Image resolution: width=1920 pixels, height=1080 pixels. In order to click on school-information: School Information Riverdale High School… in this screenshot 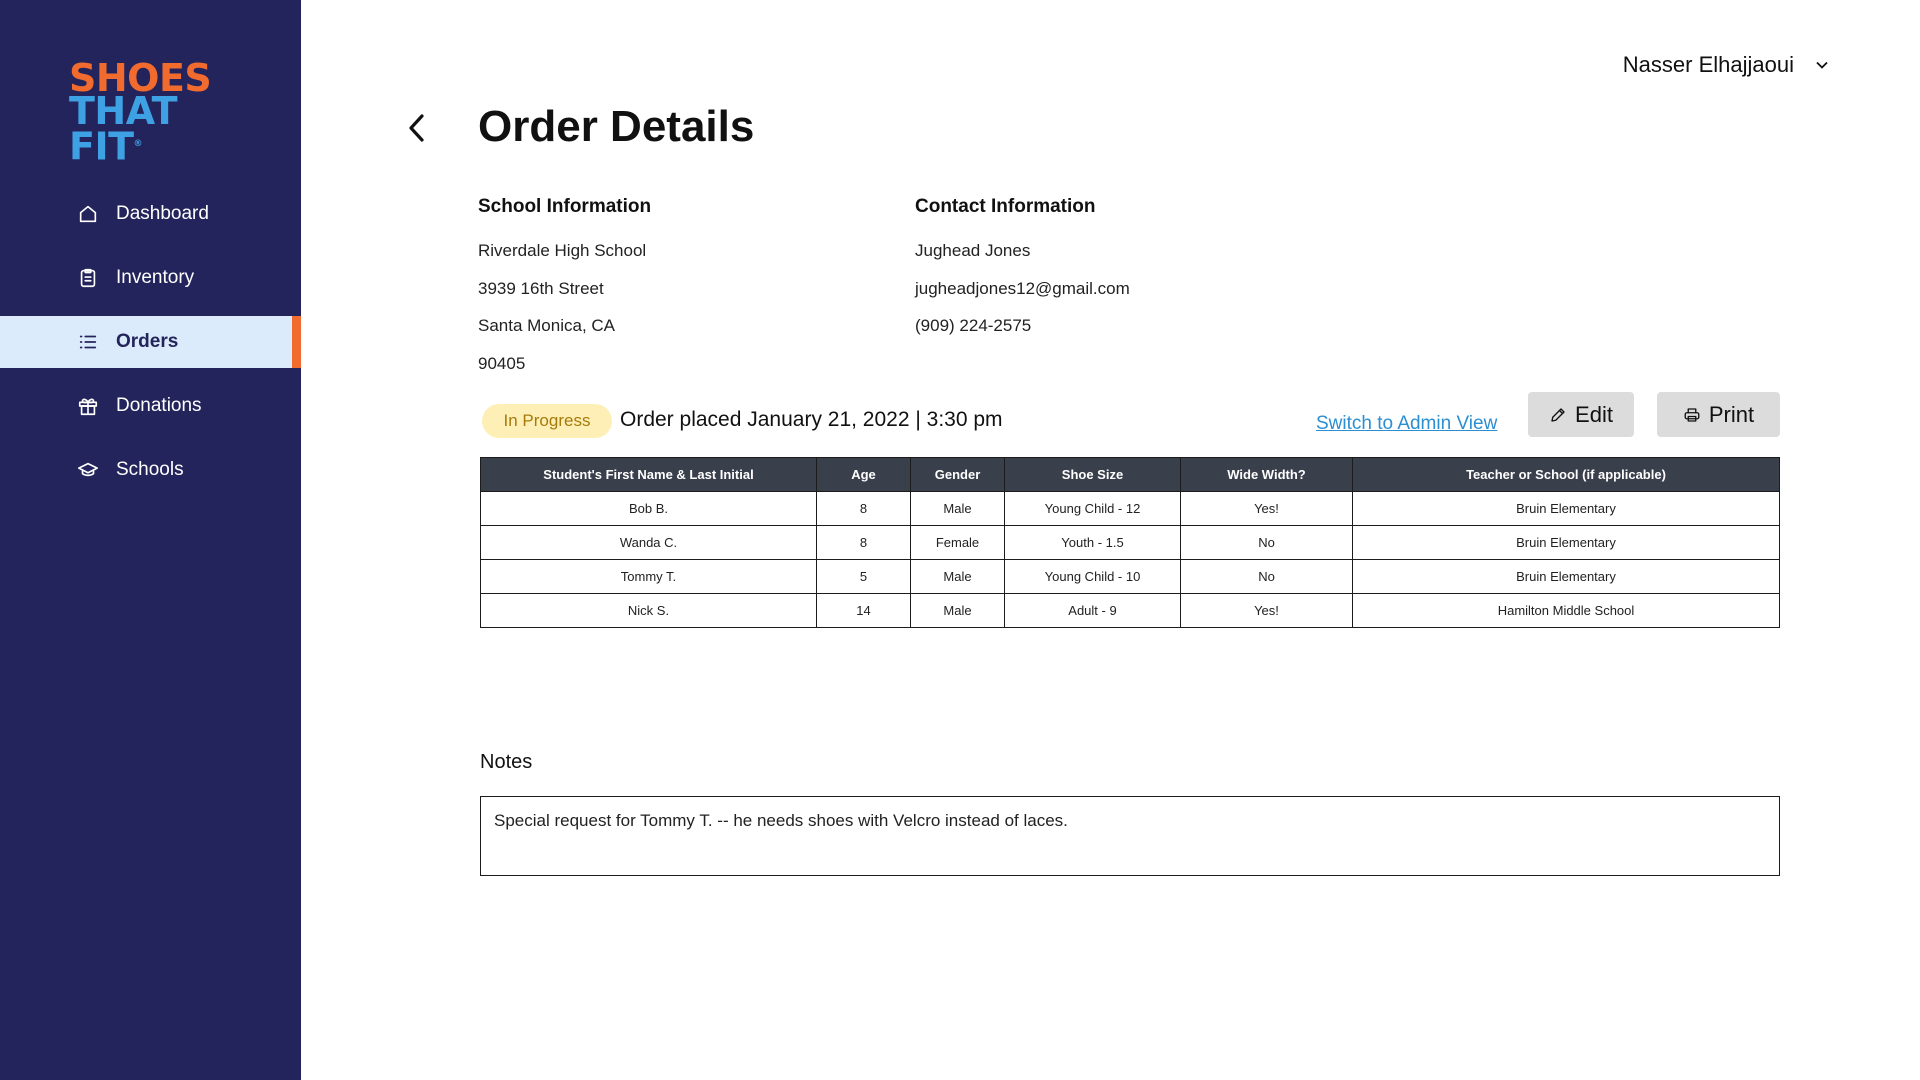, I will do `click(564, 289)`.